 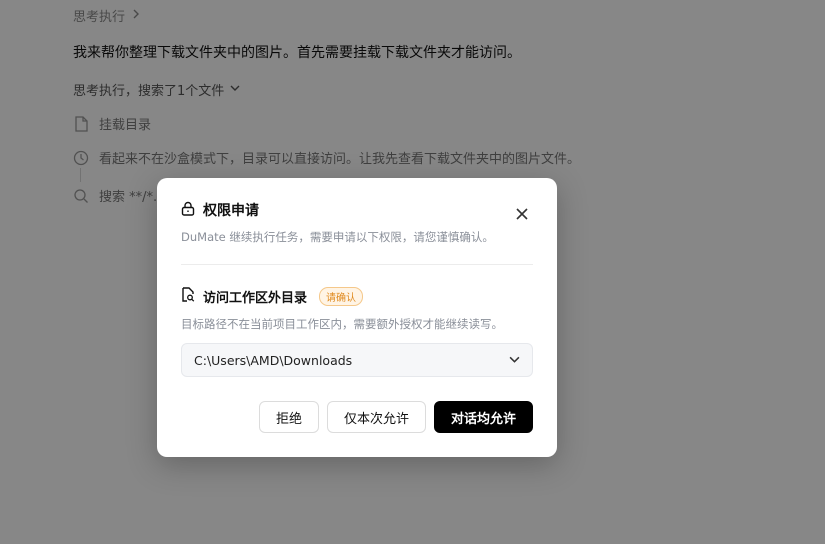 I want to click on allow-session-button: 对话均允许, so click(x=483, y=417).